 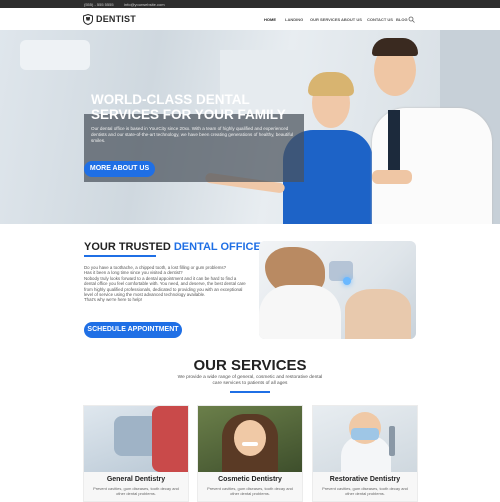 I want to click on nav-landing: LANDING, so click(x=294, y=19).